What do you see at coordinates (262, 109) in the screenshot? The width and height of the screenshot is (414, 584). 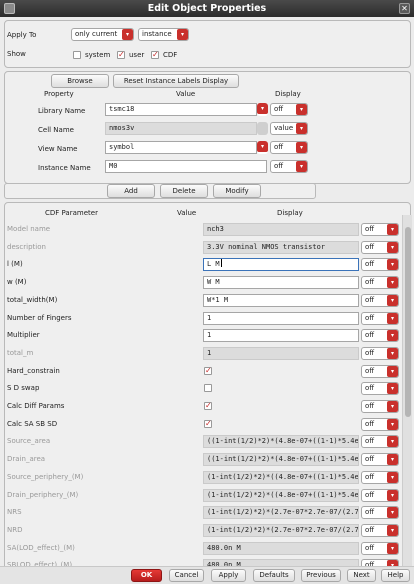 I see `library-browse-dropdown: ▾` at bounding box center [262, 109].